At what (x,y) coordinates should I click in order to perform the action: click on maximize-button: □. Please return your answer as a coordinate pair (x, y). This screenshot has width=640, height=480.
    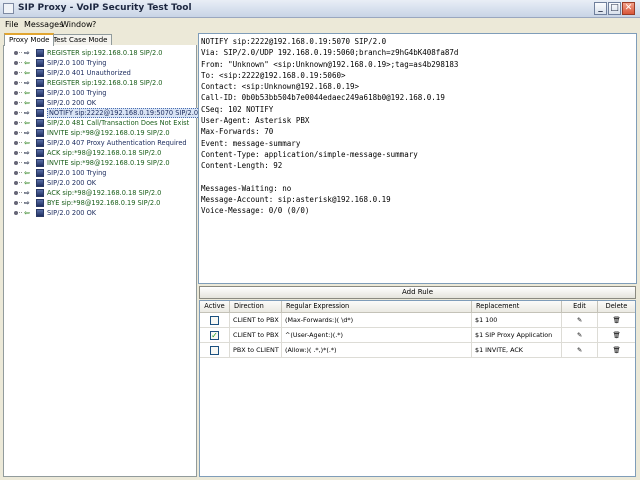
    Looking at the image, I should click on (614, 8).